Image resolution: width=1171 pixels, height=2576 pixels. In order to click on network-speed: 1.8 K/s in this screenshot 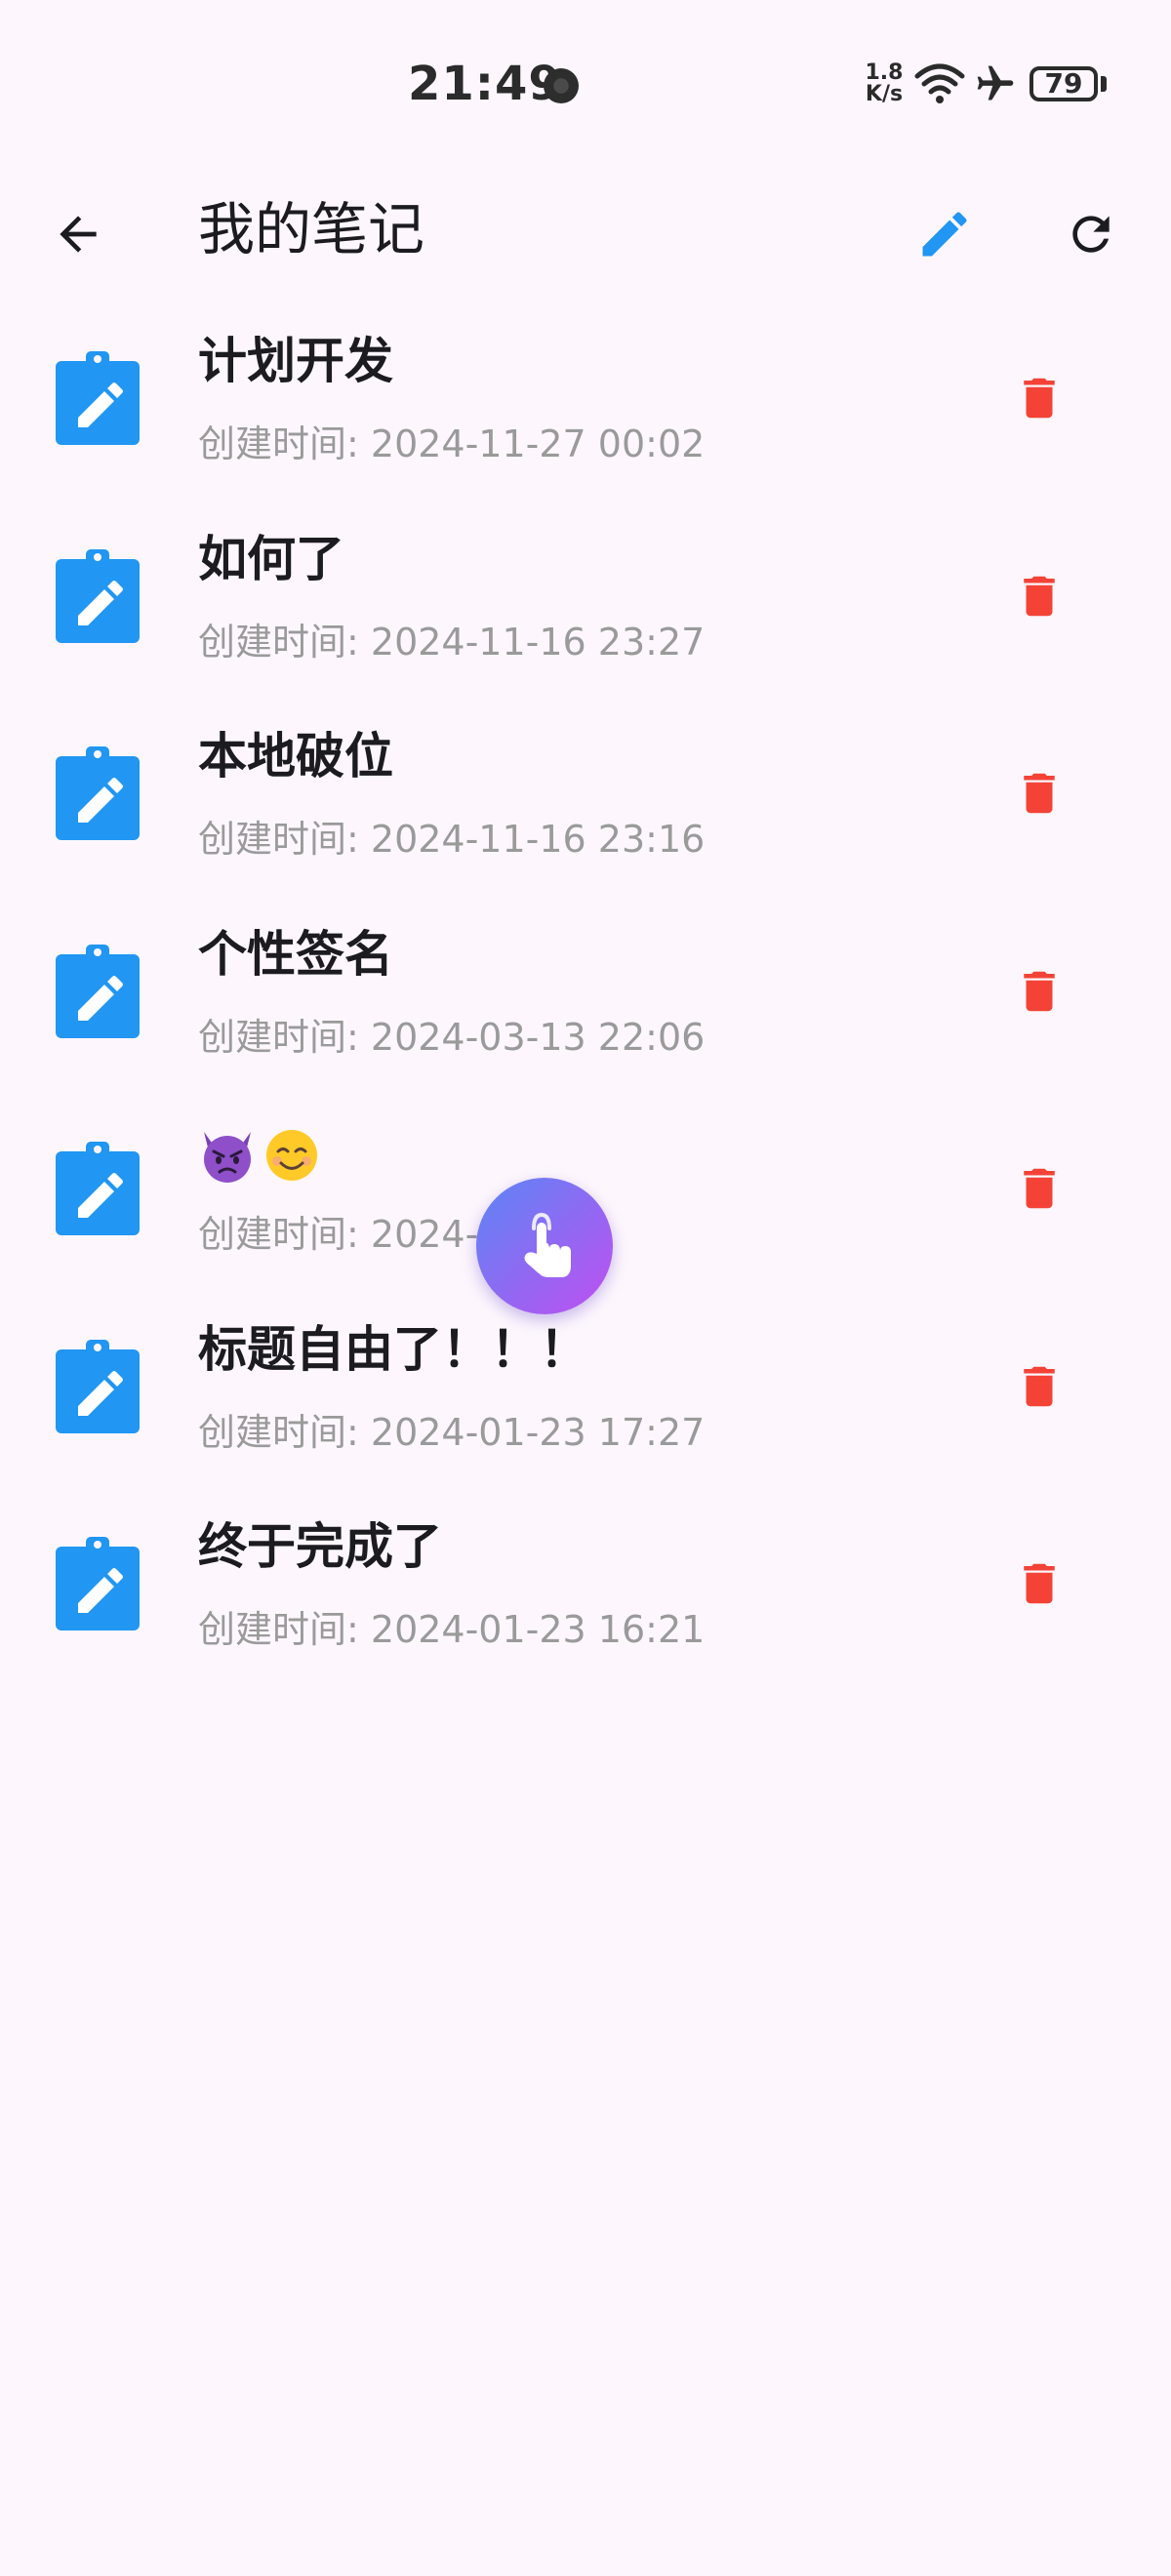, I will do `click(884, 83)`.